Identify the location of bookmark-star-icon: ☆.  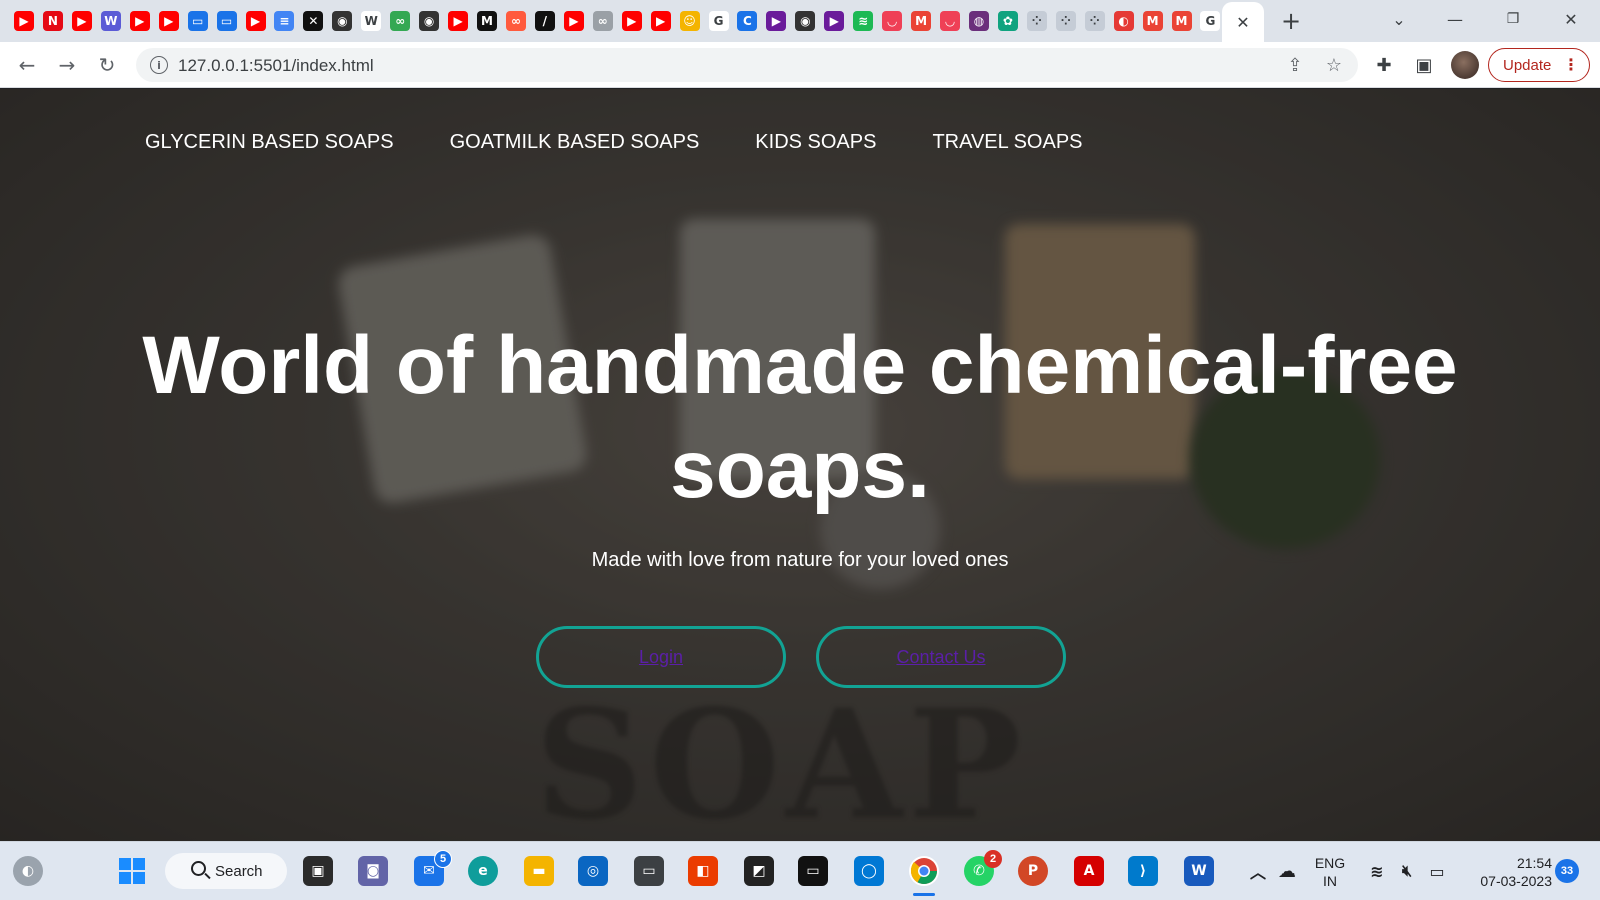
(1334, 65).